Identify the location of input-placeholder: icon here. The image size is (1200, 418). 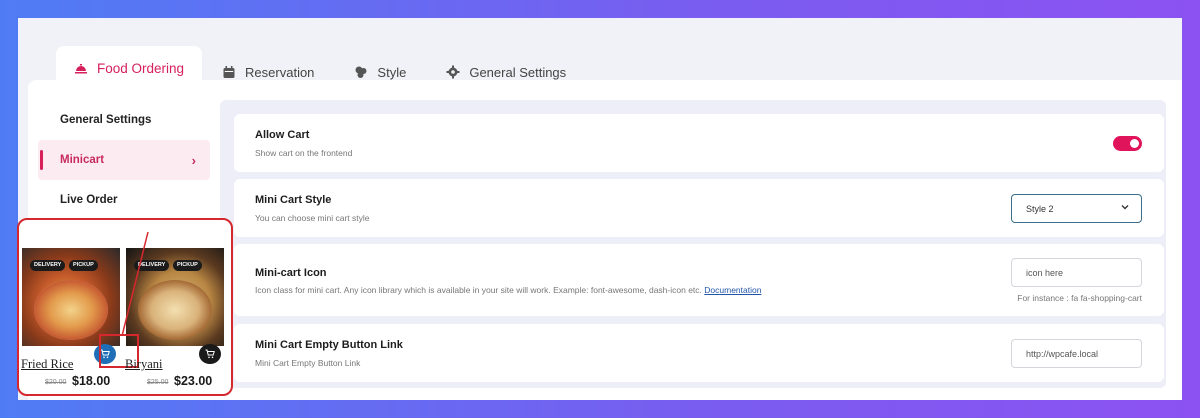
(1045, 272).